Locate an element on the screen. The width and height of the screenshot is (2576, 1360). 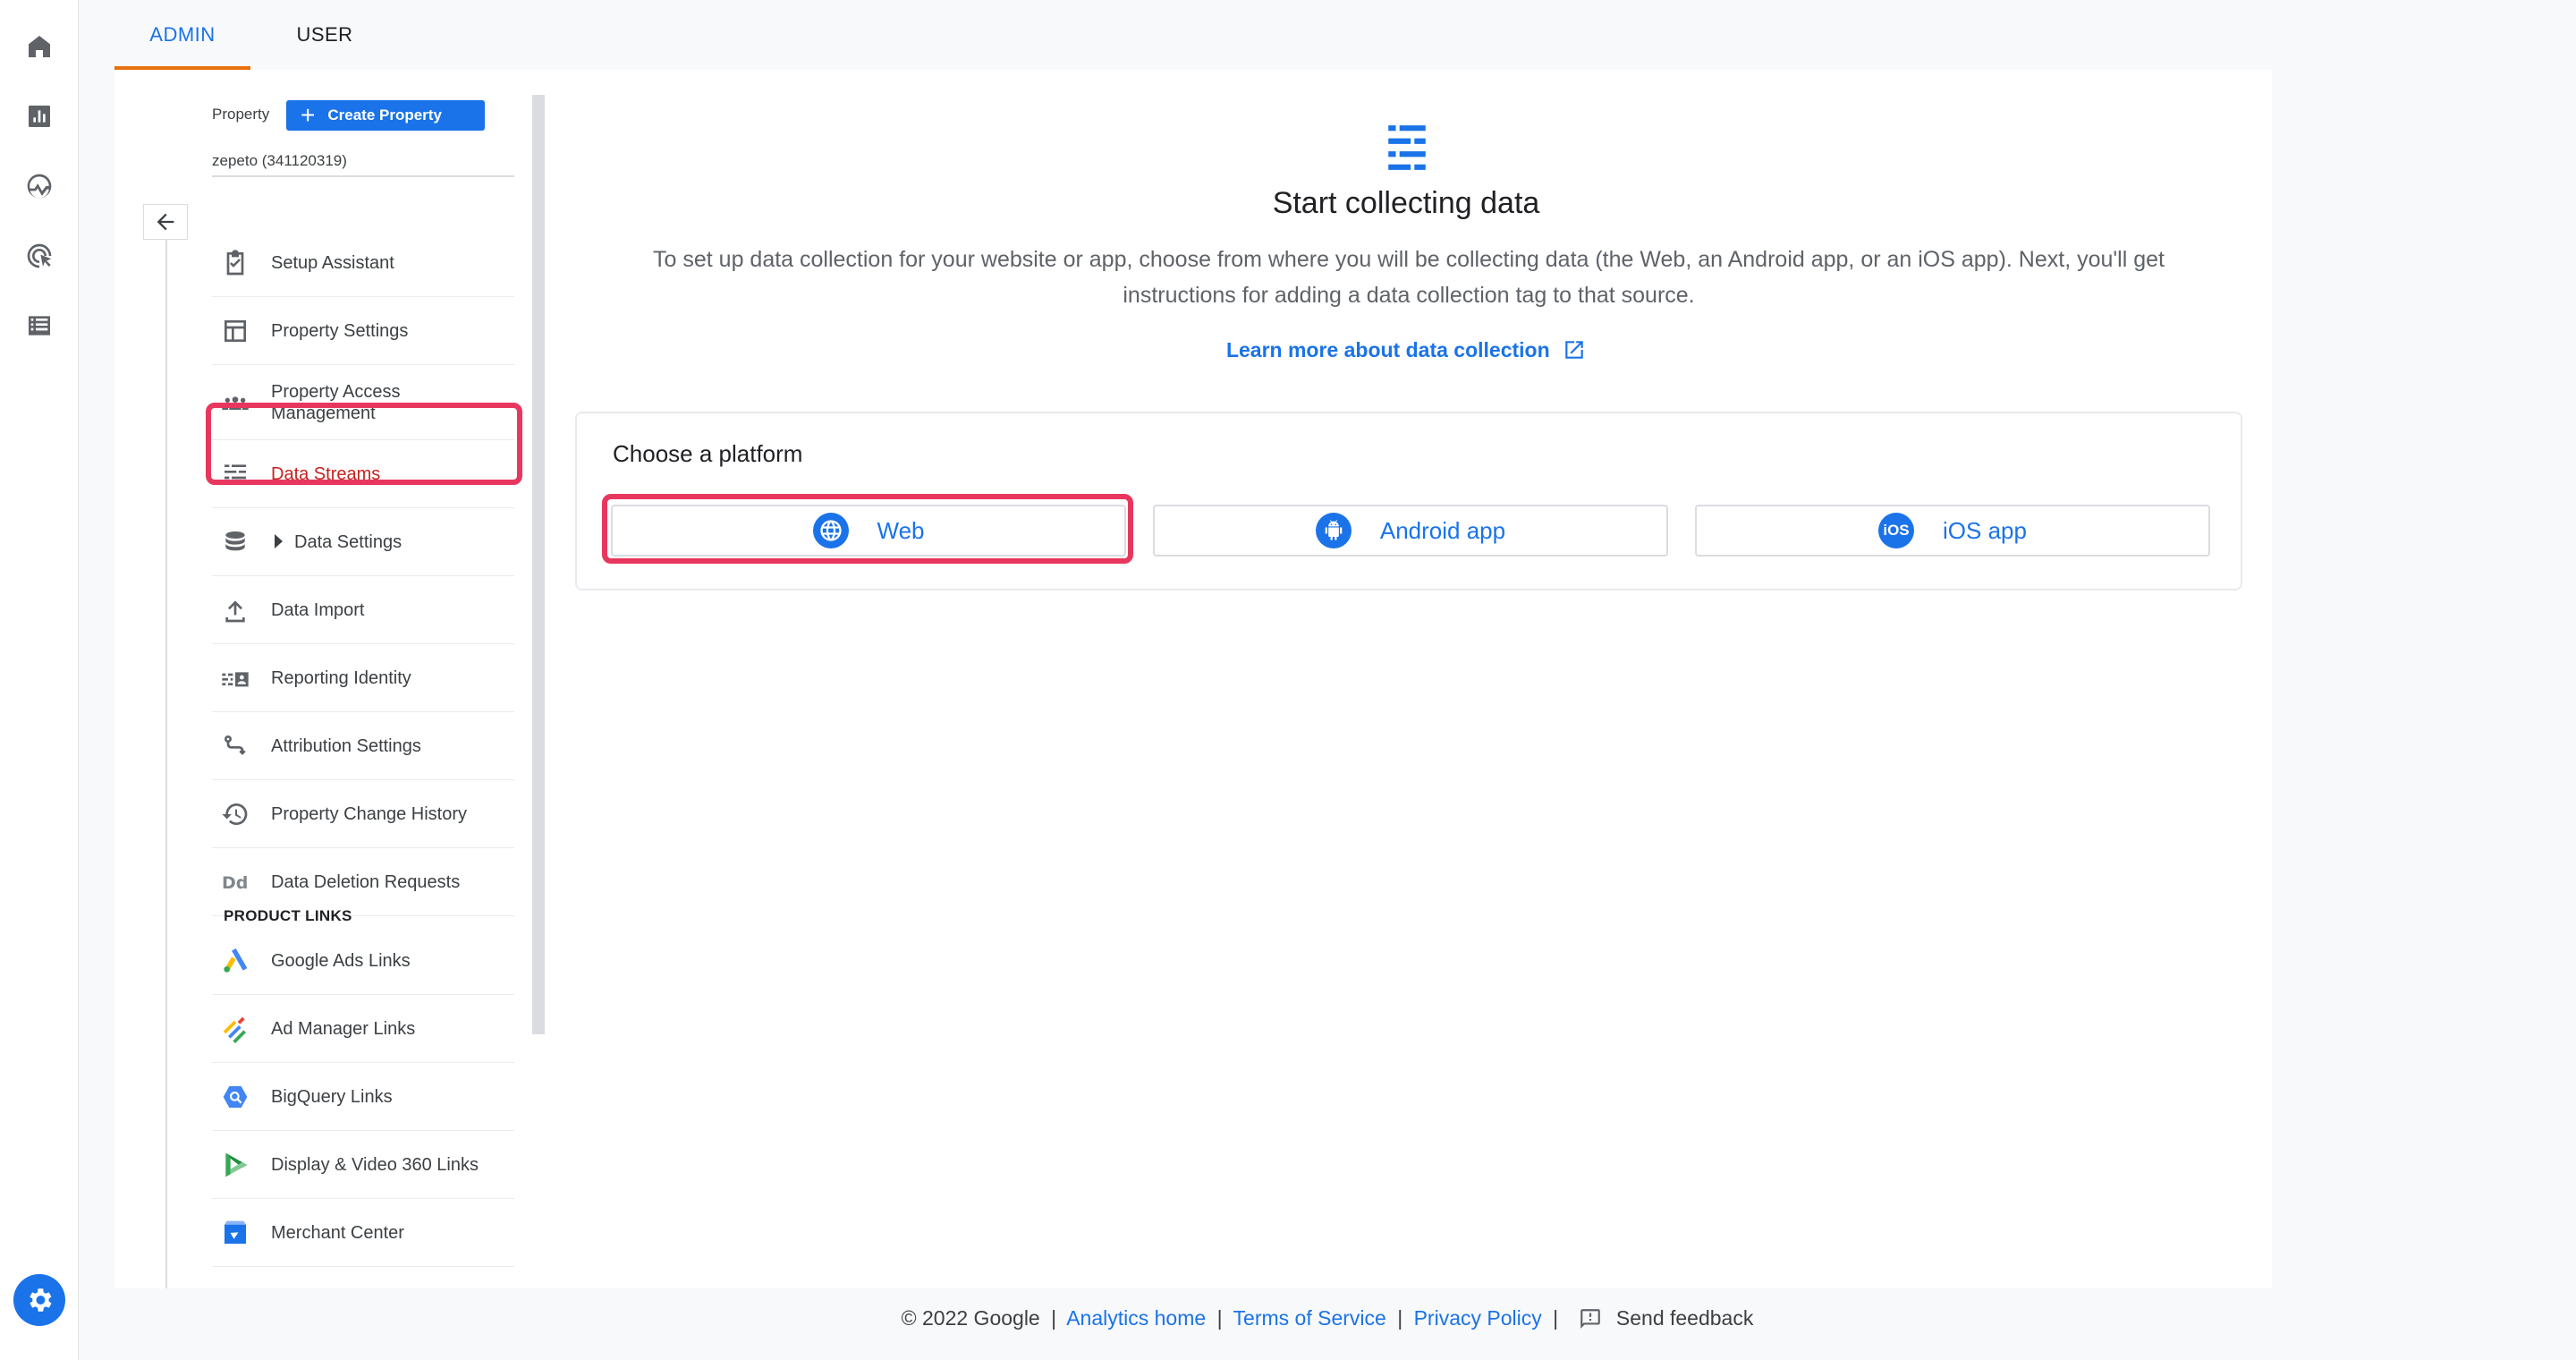
web-highlight is located at coordinates (867, 529).